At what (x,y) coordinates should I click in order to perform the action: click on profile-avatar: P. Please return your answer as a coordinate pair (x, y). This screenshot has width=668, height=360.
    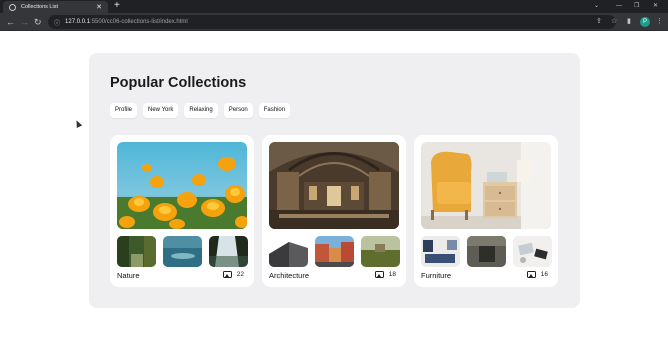
    Looking at the image, I should click on (645, 22).